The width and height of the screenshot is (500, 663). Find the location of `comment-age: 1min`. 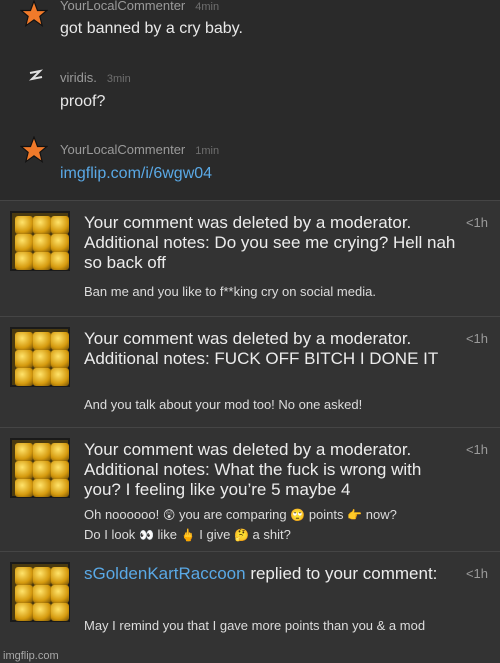

comment-age: 1min is located at coordinates (207, 151).